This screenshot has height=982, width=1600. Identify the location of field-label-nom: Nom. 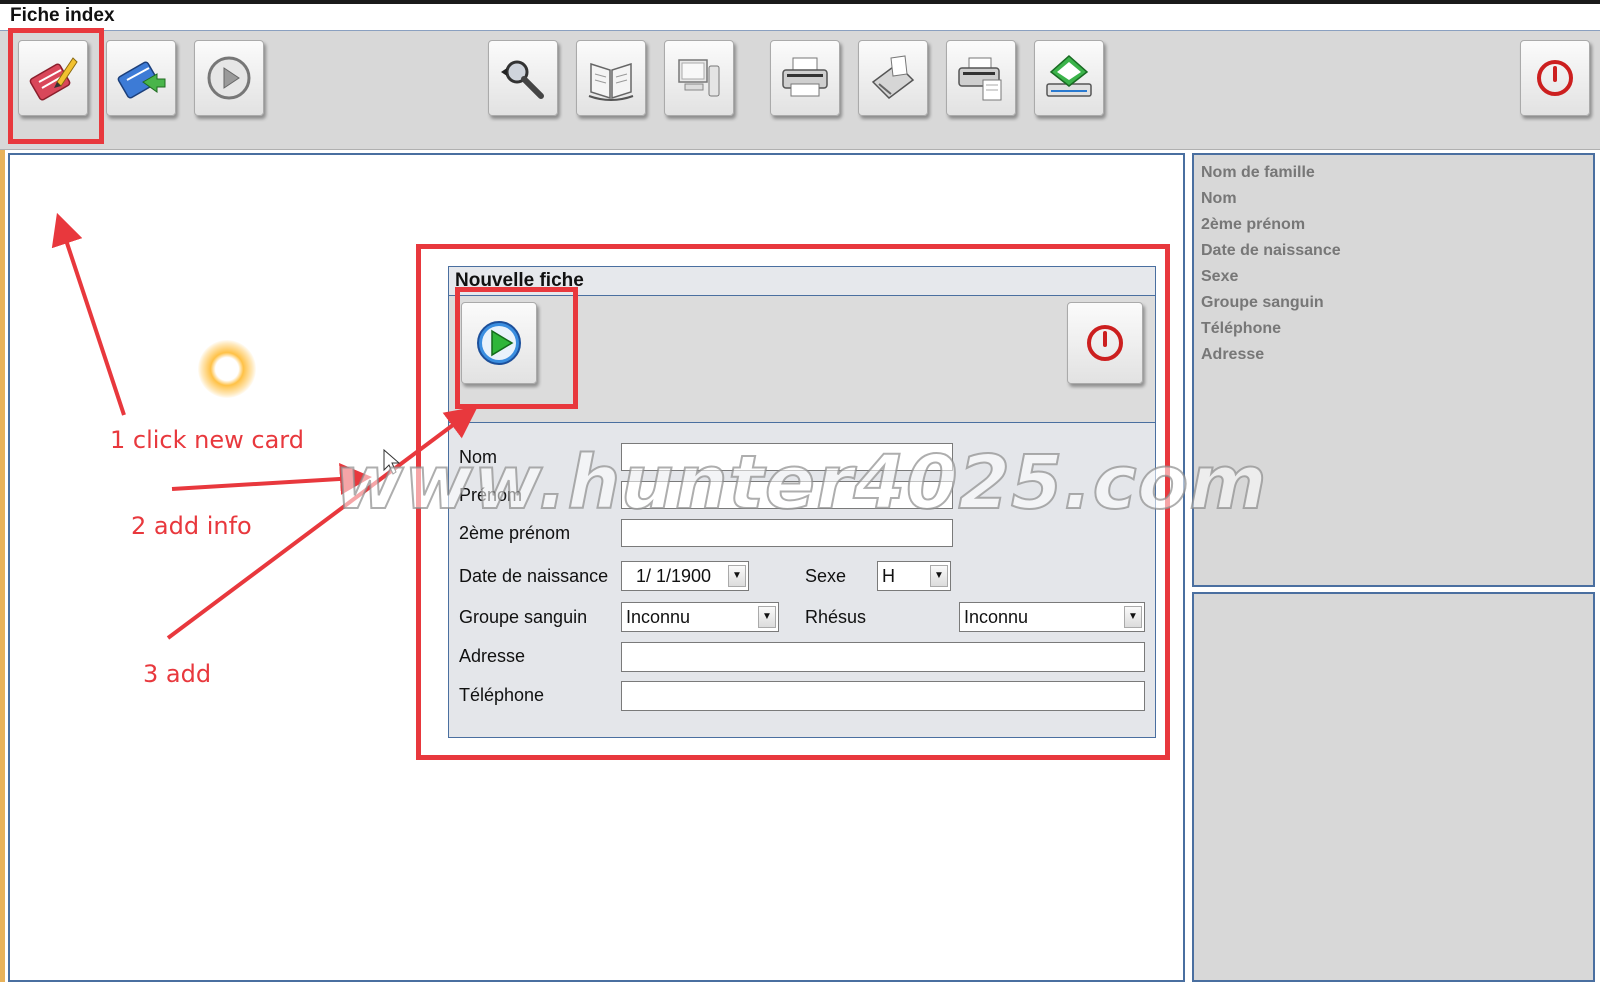
(1219, 198).